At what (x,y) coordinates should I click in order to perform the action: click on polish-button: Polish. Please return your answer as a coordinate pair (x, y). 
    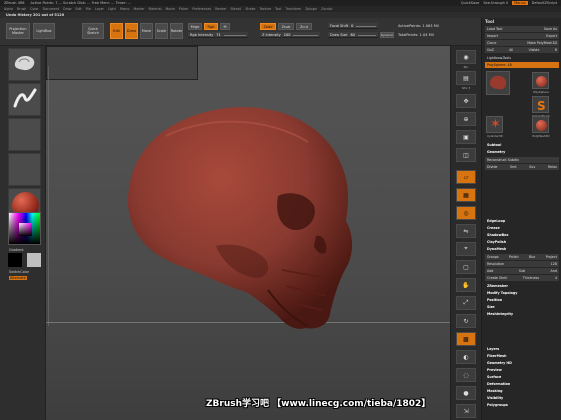
    Looking at the image, I should click on (514, 257).